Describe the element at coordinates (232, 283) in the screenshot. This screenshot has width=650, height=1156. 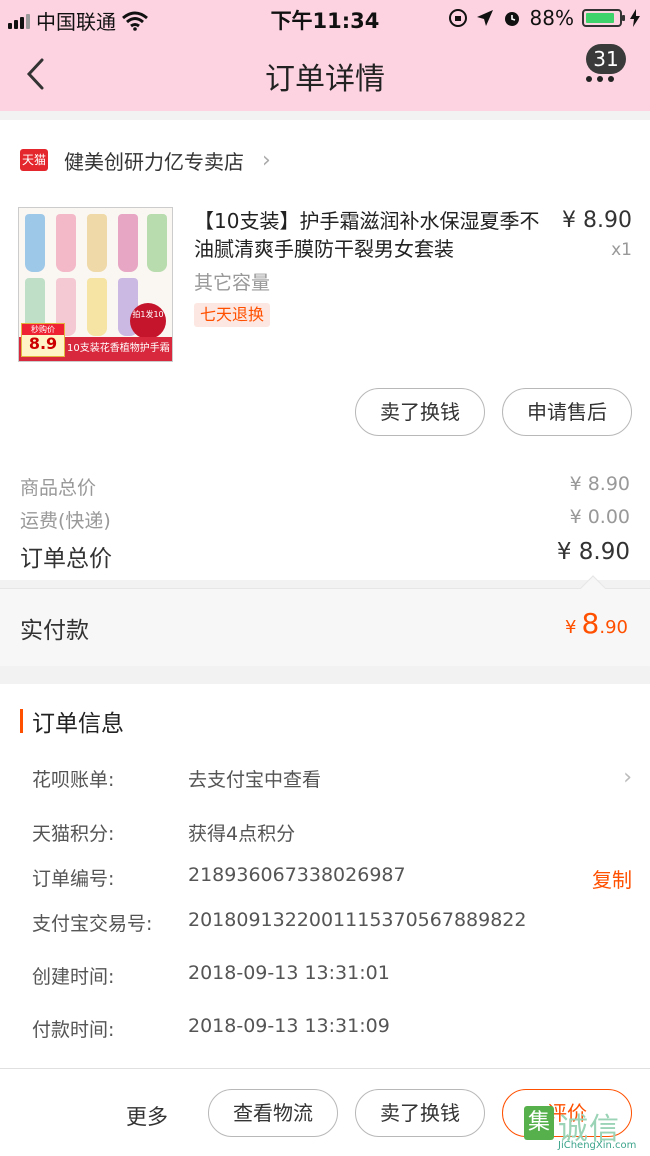
I see `product-spec: 其它容量` at that location.